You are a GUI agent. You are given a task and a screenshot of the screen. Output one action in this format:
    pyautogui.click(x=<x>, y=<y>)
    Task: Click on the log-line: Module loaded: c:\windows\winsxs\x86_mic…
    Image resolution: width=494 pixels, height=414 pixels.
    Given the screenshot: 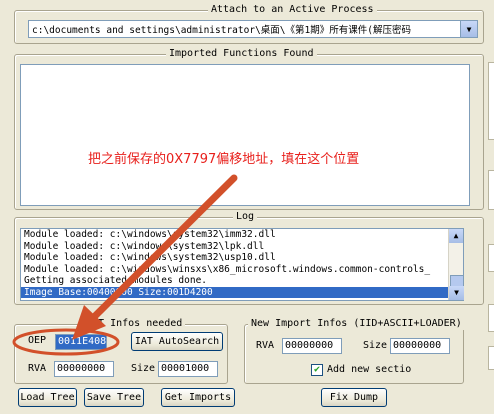 What is the action you would take?
    pyautogui.click(x=227, y=269)
    